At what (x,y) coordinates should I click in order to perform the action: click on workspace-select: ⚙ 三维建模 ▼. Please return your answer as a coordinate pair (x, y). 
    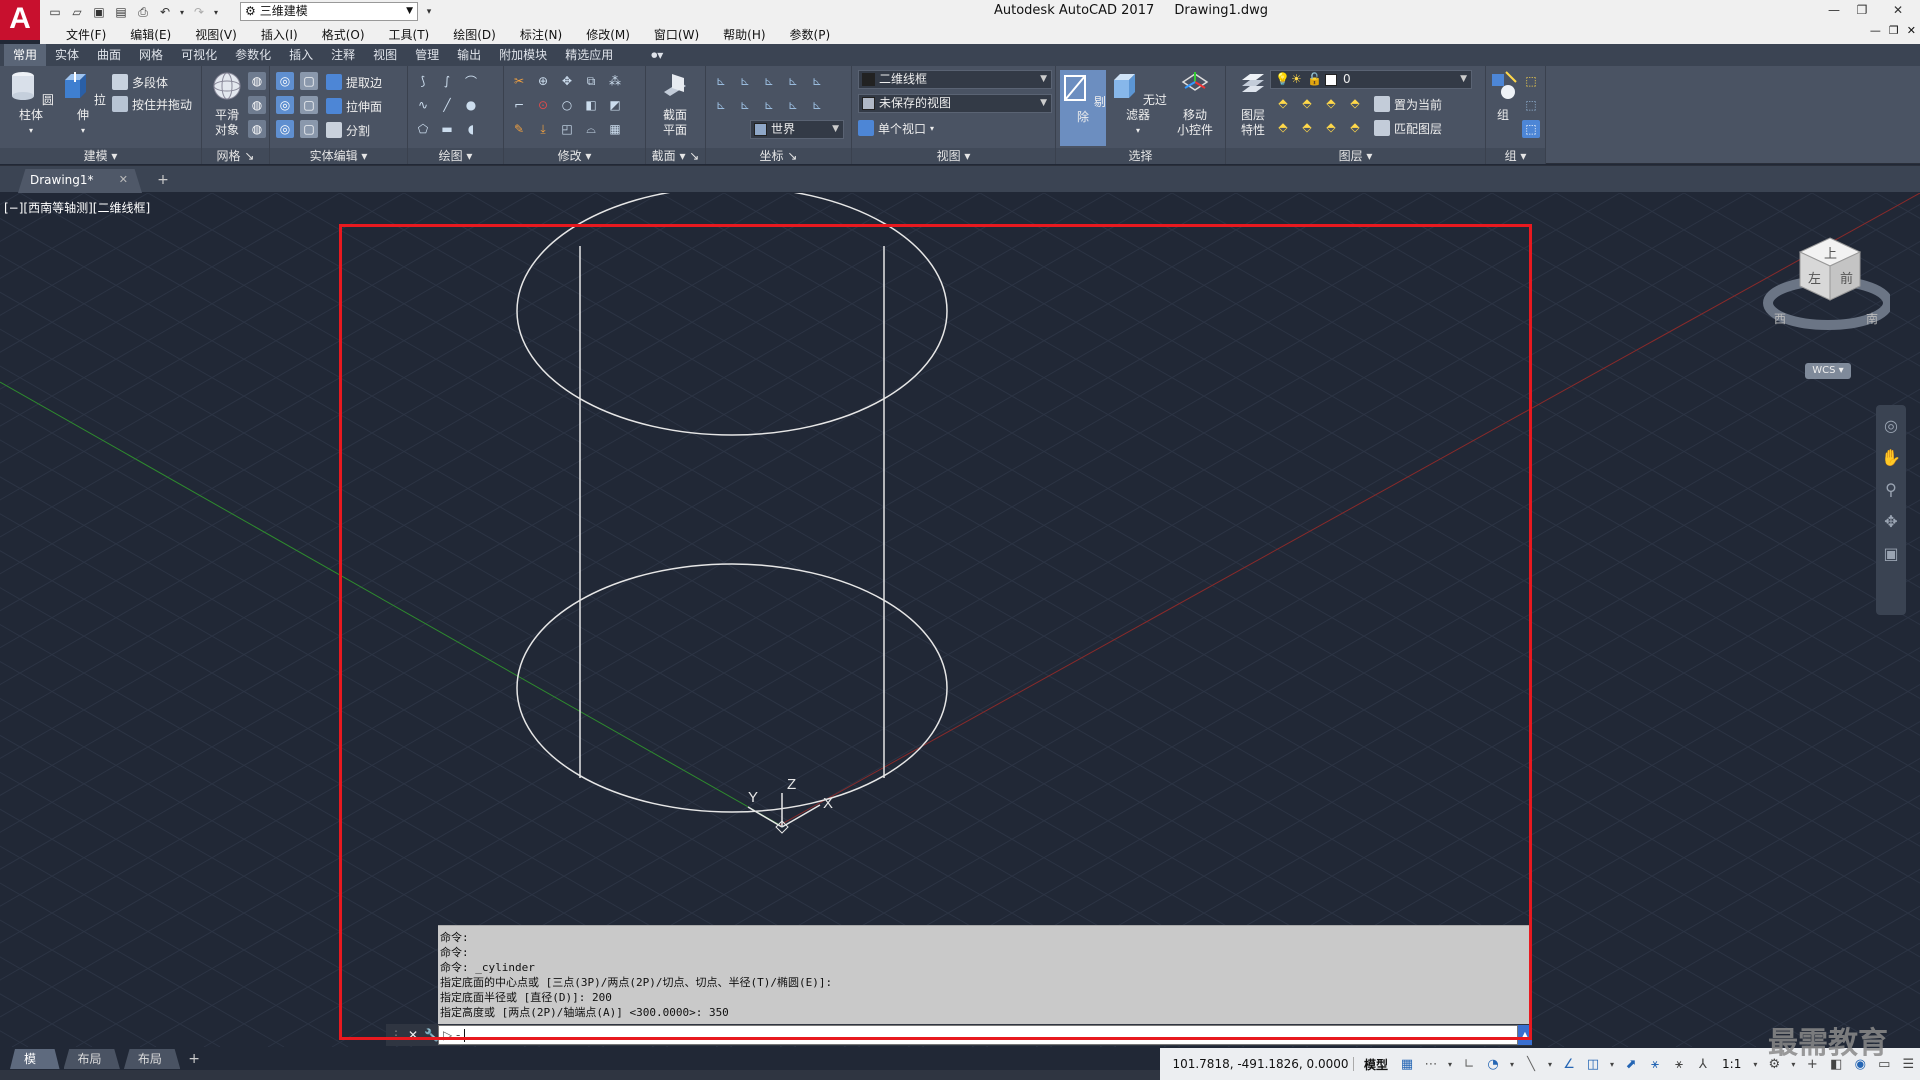
    Looking at the image, I should click on (329, 11).